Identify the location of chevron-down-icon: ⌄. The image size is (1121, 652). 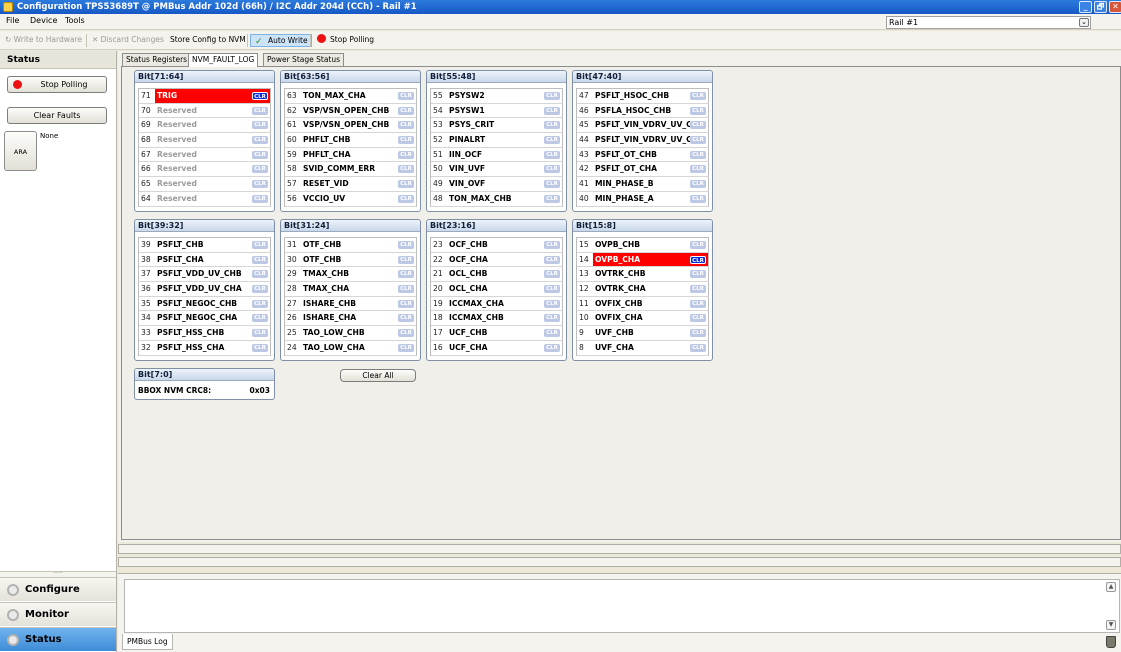
(1084, 22).